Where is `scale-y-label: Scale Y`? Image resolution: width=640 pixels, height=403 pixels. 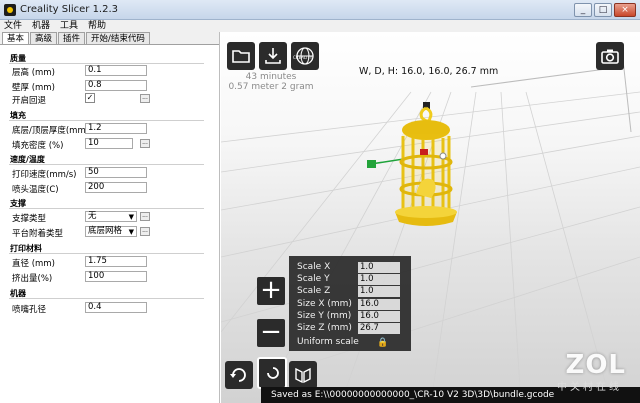
scale-y-label: Scale Y is located at coordinates (313, 279).